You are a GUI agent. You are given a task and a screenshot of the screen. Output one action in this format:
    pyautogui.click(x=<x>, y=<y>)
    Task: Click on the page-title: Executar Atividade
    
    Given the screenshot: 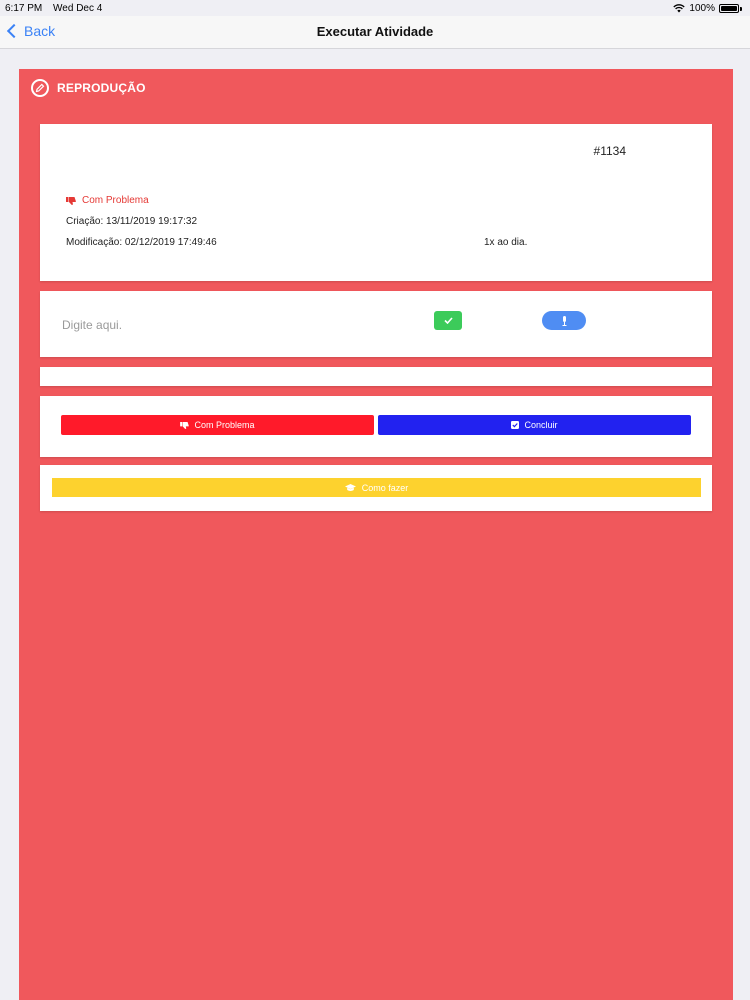 What is the action you would take?
    pyautogui.click(x=375, y=31)
    